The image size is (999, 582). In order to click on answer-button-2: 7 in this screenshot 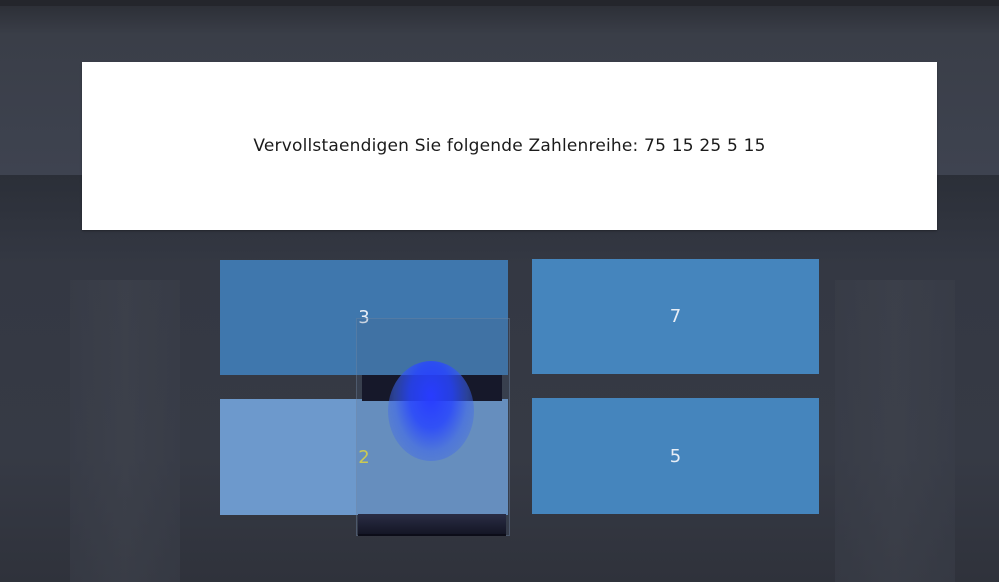, I will do `click(675, 316)`.